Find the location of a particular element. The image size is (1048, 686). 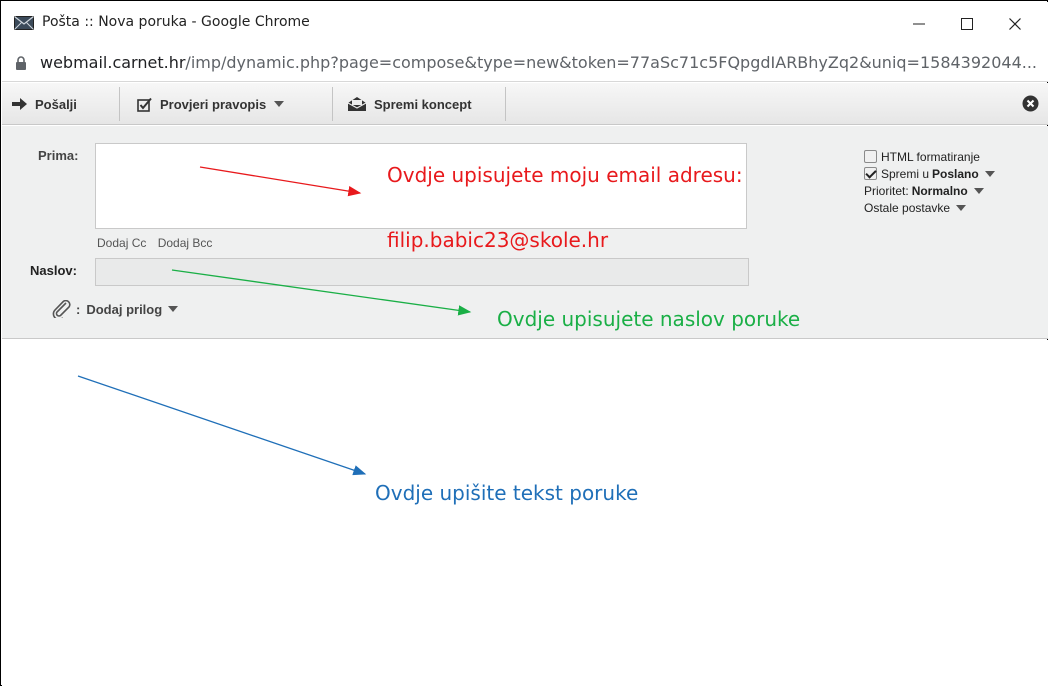

paperclip-icon is located at coordinates (61, 309).